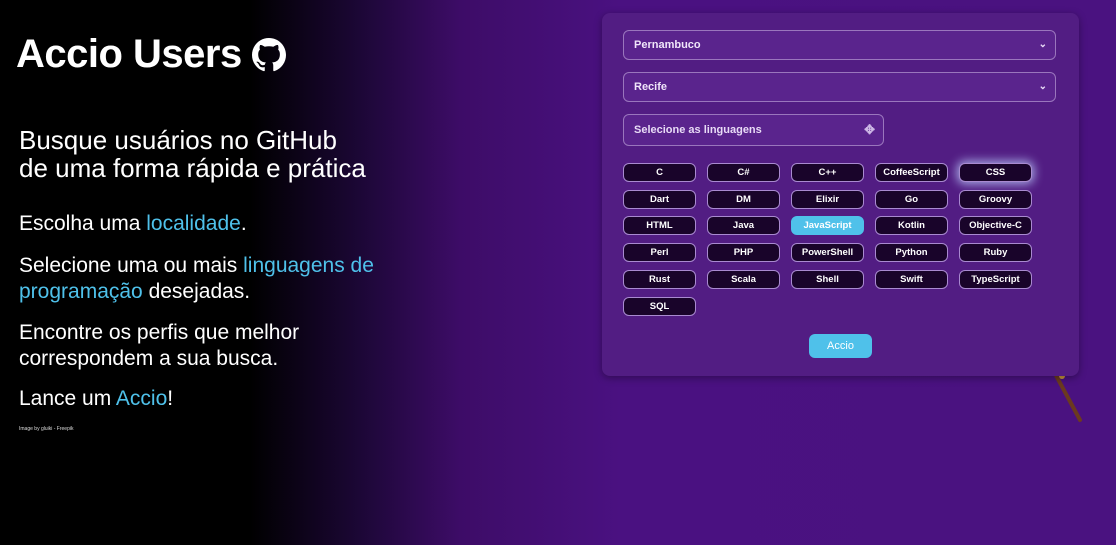  What do you see at coordinates (659, 226) in the screenshot?
I see `language-chip-html: HTML` at bounding box center [659, 226].